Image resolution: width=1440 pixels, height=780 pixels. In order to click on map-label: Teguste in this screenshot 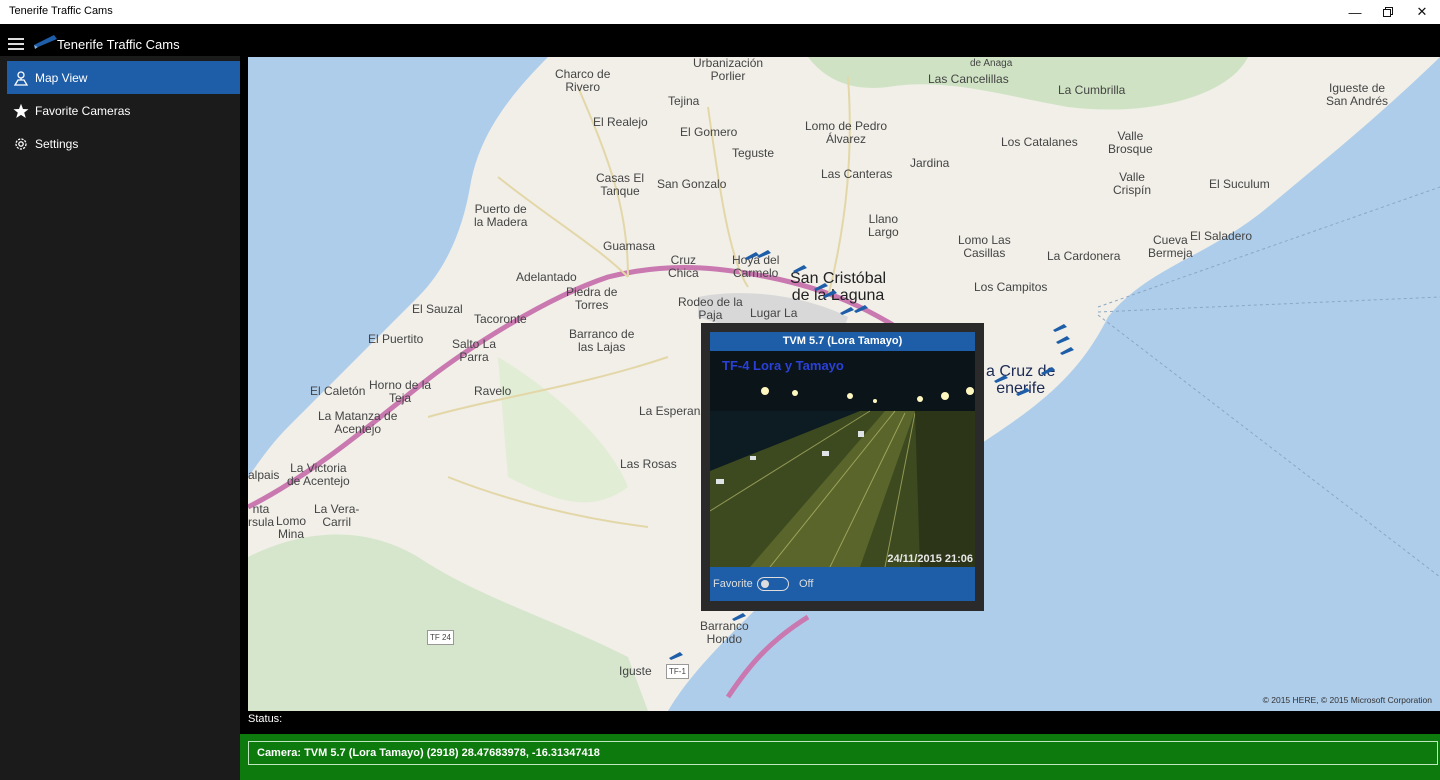, I will do `click(753, 153)`.